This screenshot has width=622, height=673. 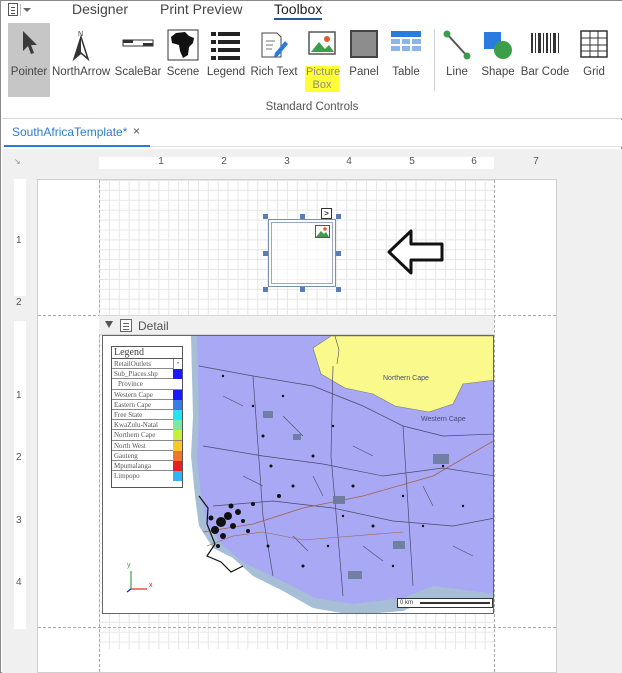 What do you see at coordinates (407, 603) in the screenshot?
I see `scale-bar-label: 0 km` at bounding box center [407, 603].